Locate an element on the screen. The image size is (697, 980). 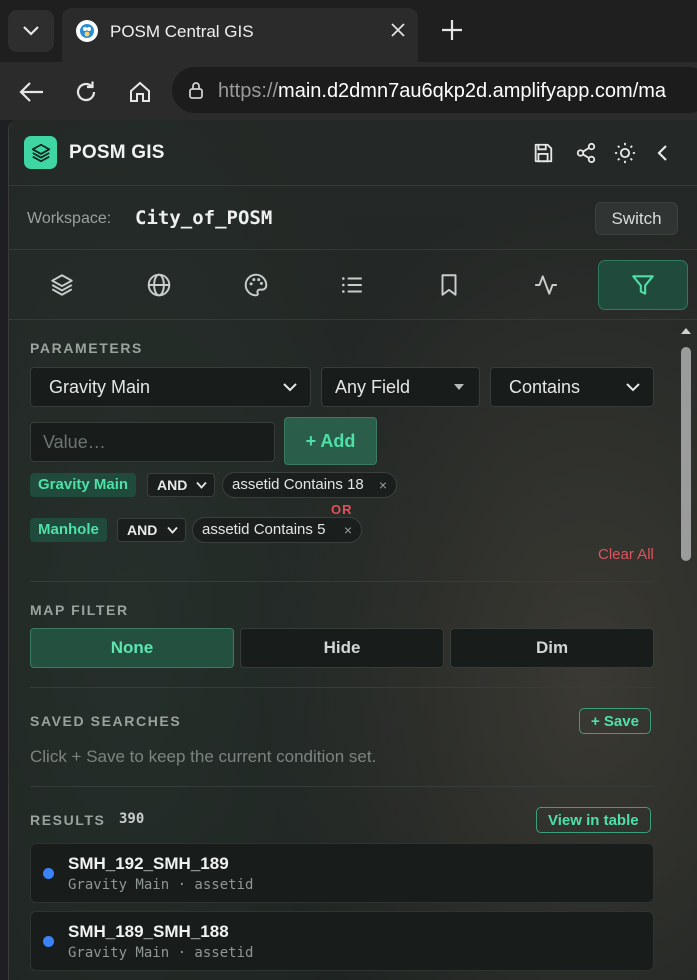
favicon-icon is located at coordinates (87, 31).